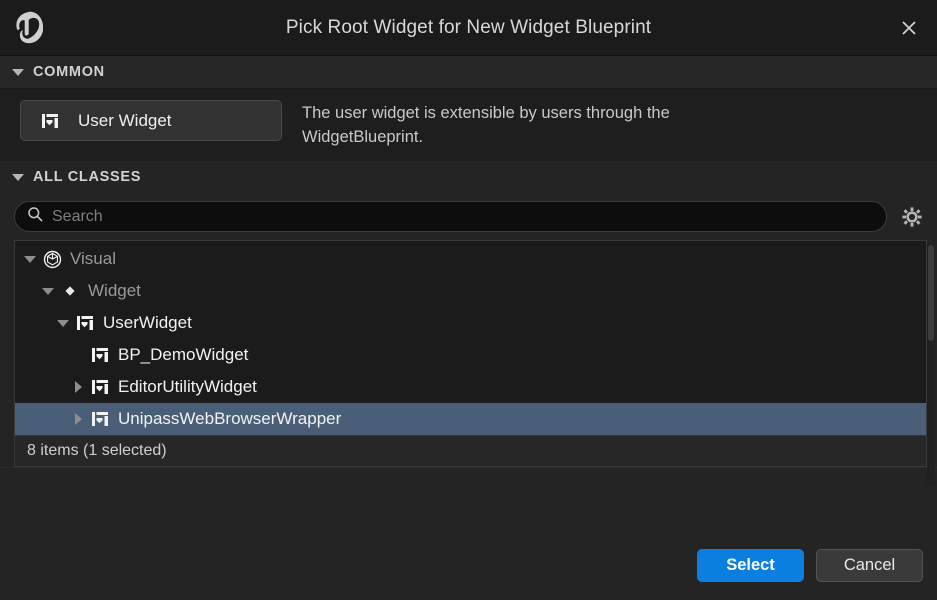 This screenshot has width=937, height=600. Describe the element at coordinates (70, 291) in the screenshot. I see `diamond-icon` at that location.